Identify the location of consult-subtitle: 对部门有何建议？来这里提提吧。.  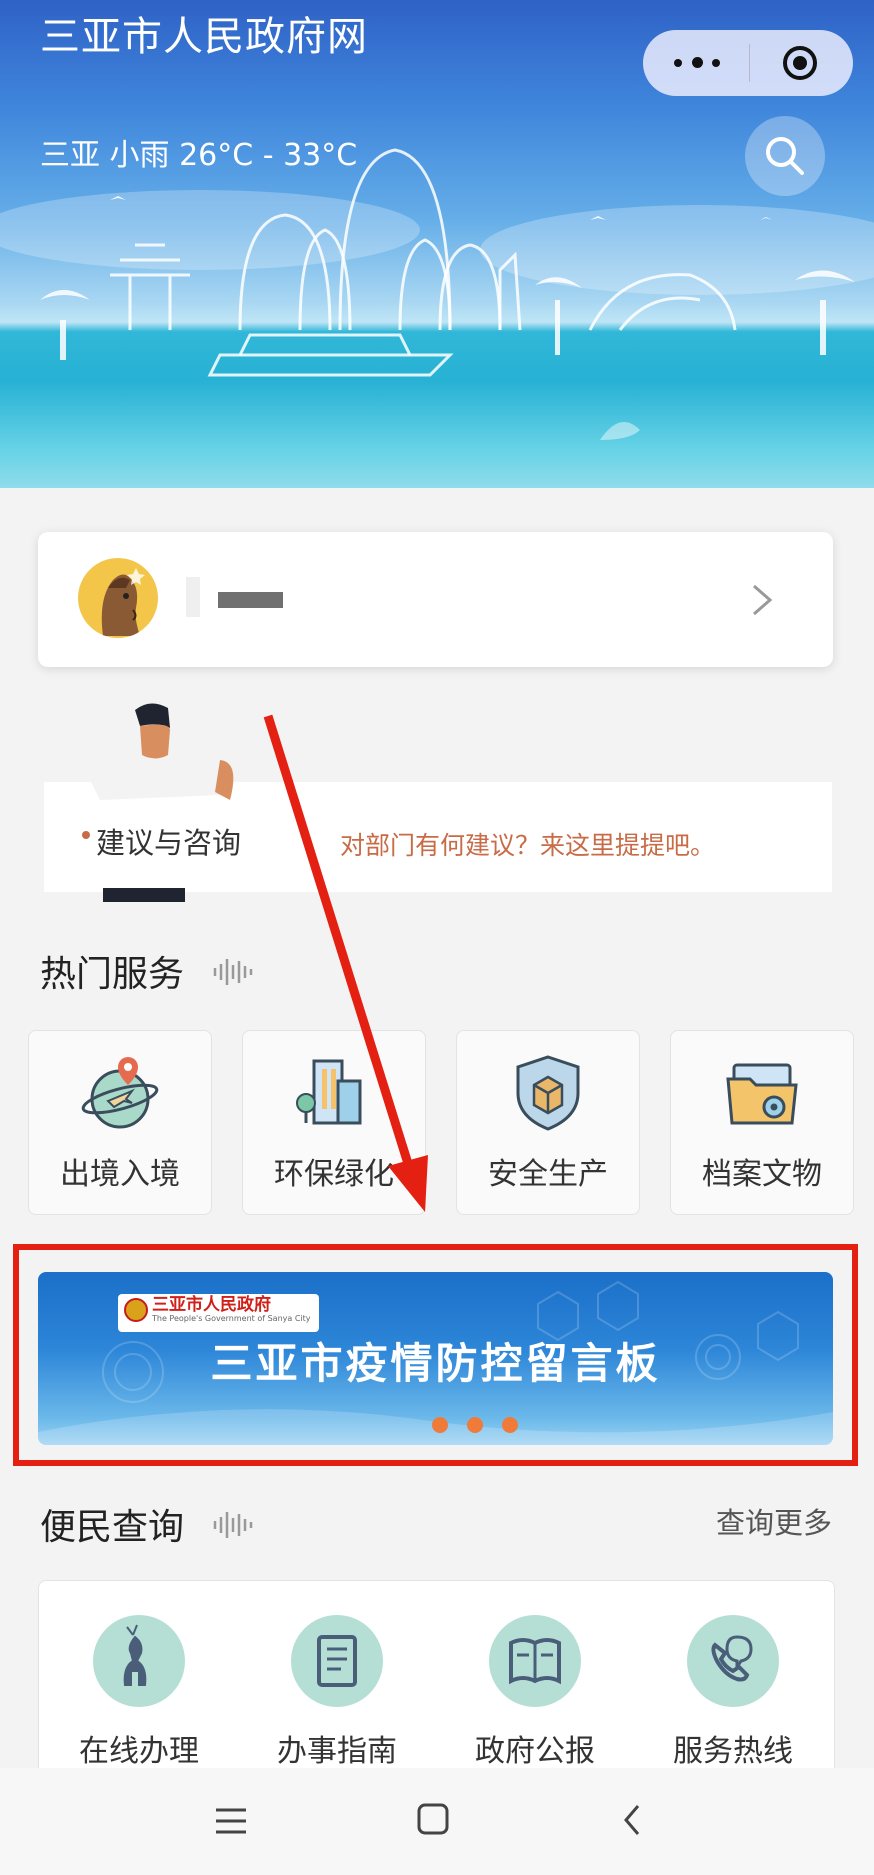
(528, 845).